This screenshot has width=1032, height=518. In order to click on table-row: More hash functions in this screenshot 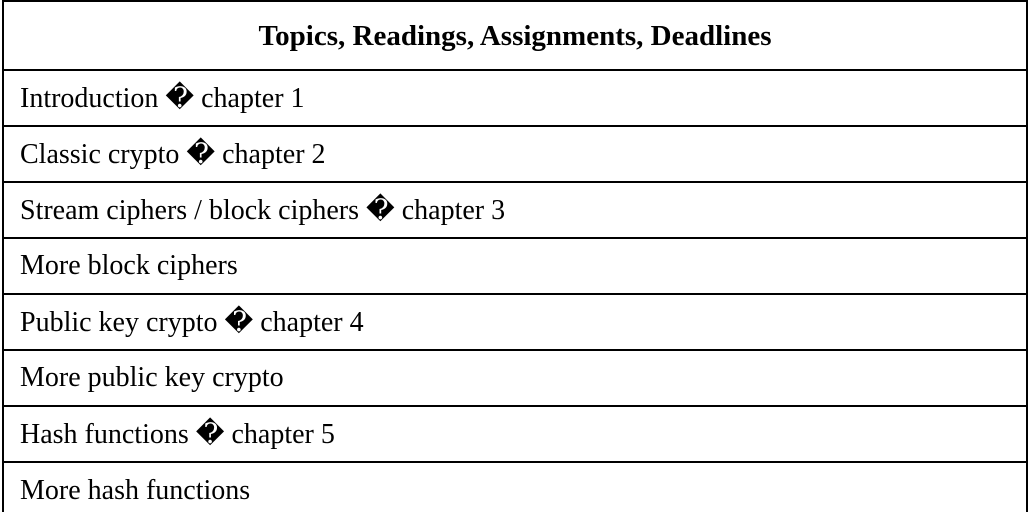, I will do `click(135, 490)`.